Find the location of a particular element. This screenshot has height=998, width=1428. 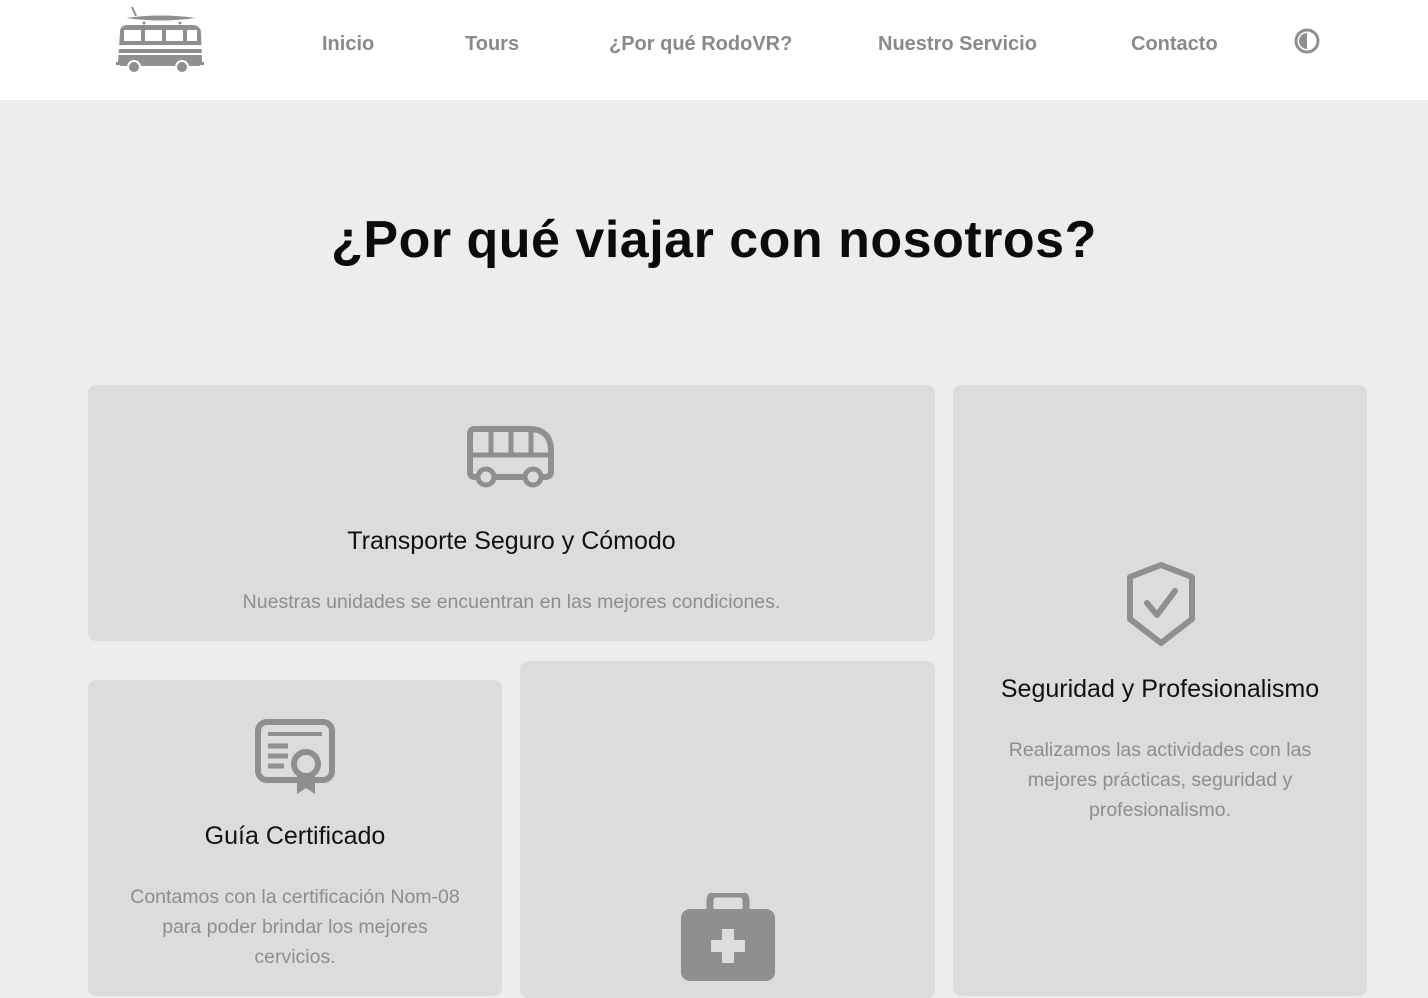

feature-card-first-aid is located at coordinates (727, 829).